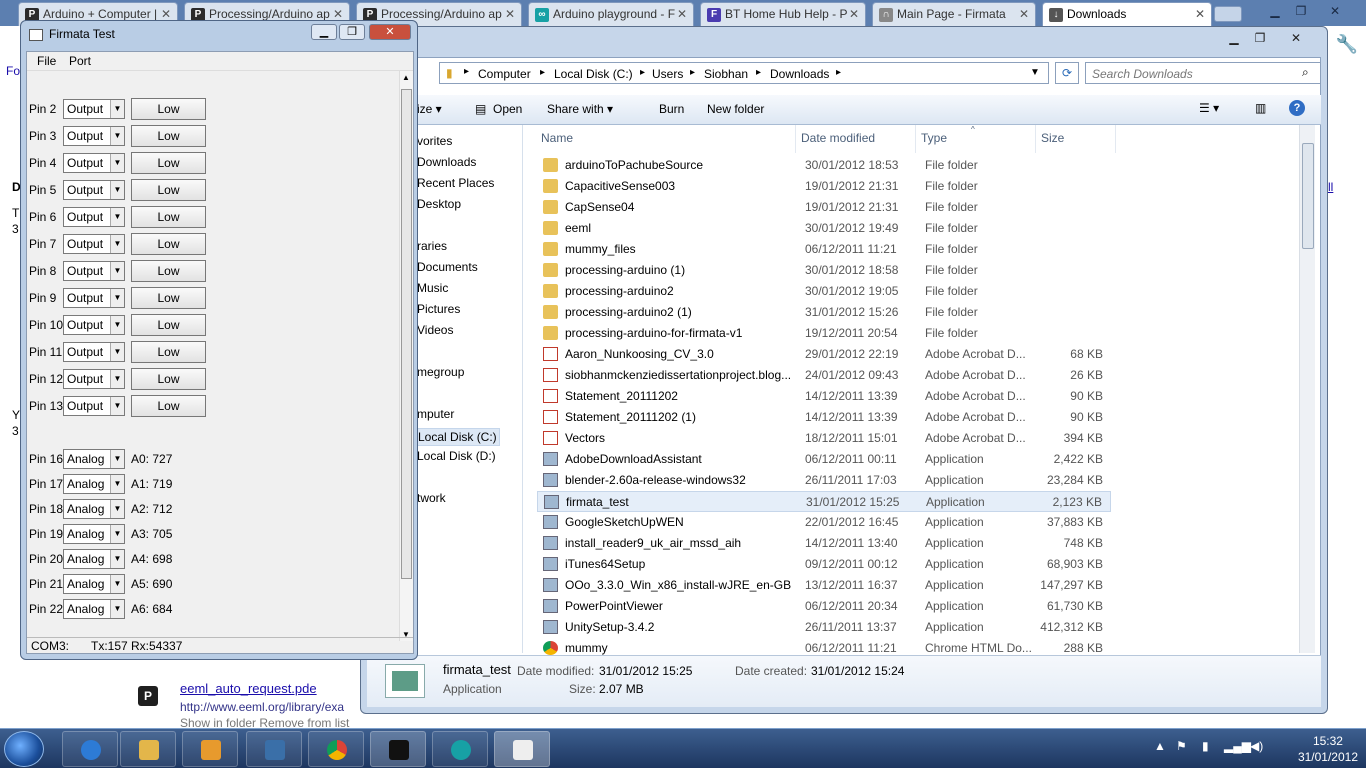 This screenshot has width=1366, height=768. What do you see at coordinates (447, 267) in the screenshot?
I see `nav-item: Documents` at bounding box center [447, 267].